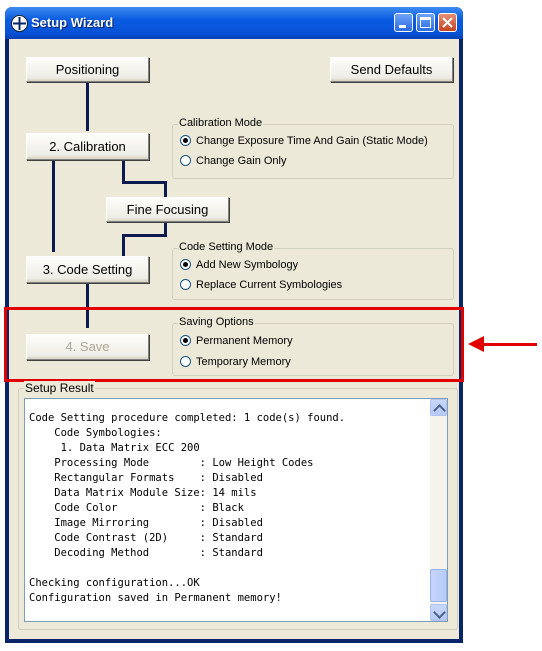 Image resolution: width=542 pixels, height=651 pixels. I want to click on option-label: Replace Current Symbologies, so click(269, 285).